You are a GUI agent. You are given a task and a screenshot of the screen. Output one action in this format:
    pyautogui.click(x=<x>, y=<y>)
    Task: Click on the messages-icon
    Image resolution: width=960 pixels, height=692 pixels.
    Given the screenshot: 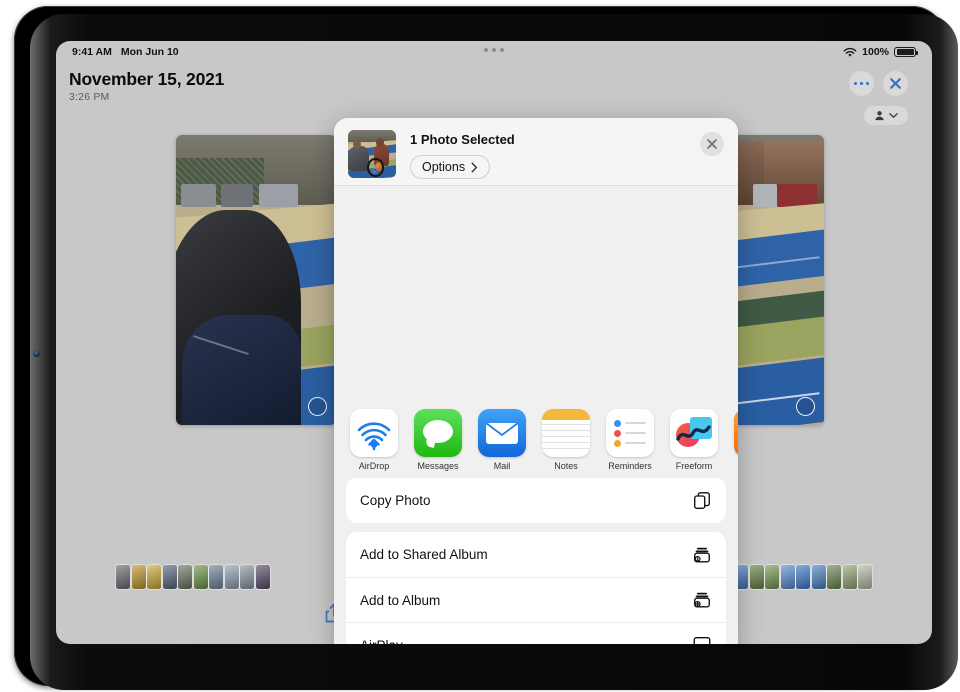 What is the action you would take?
    pyautogui.click(x=438, y=433)
    